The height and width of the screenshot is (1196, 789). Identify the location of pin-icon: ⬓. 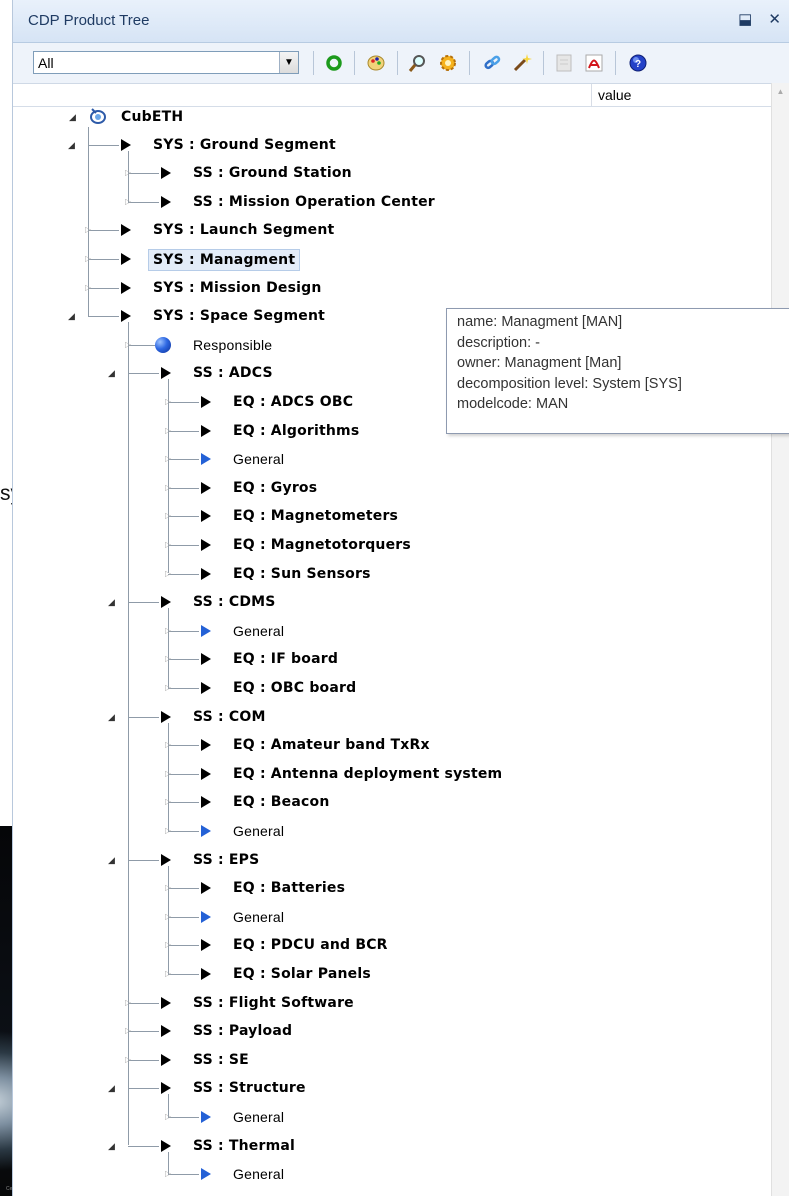
(745, 19).